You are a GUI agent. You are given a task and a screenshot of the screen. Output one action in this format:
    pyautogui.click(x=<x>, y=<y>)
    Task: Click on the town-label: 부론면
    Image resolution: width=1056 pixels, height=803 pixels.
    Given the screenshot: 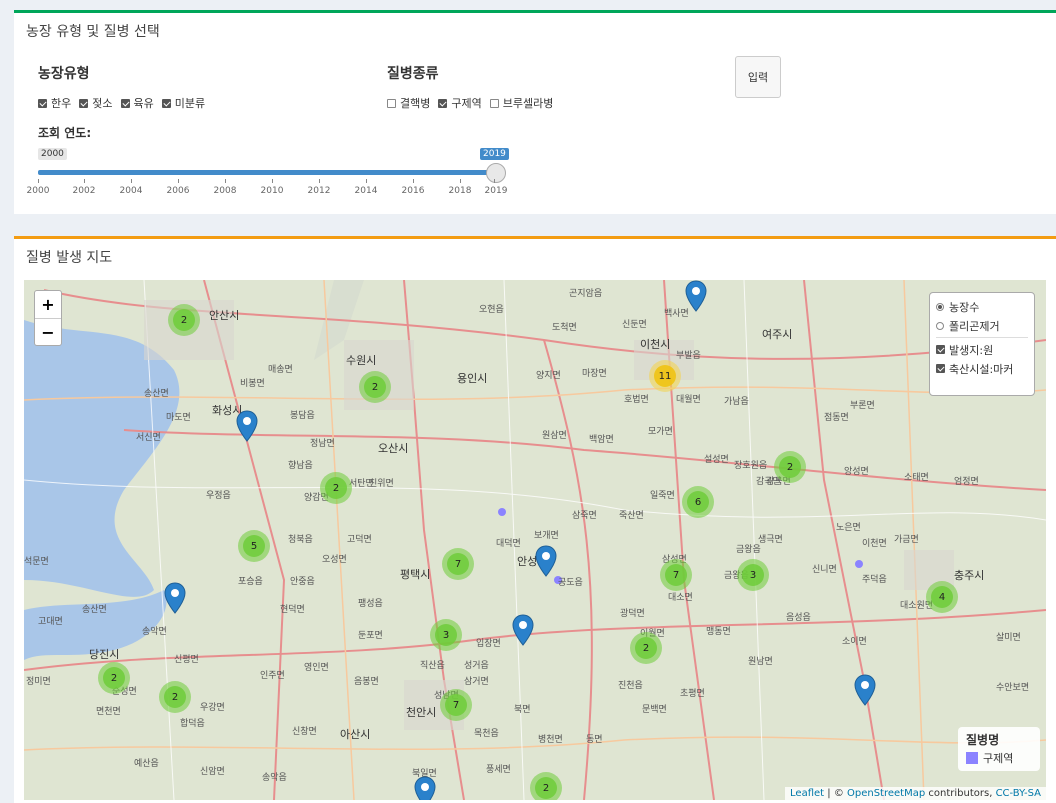 What is the action you would take?
    pyautogui.click(x=862, y=406)
    